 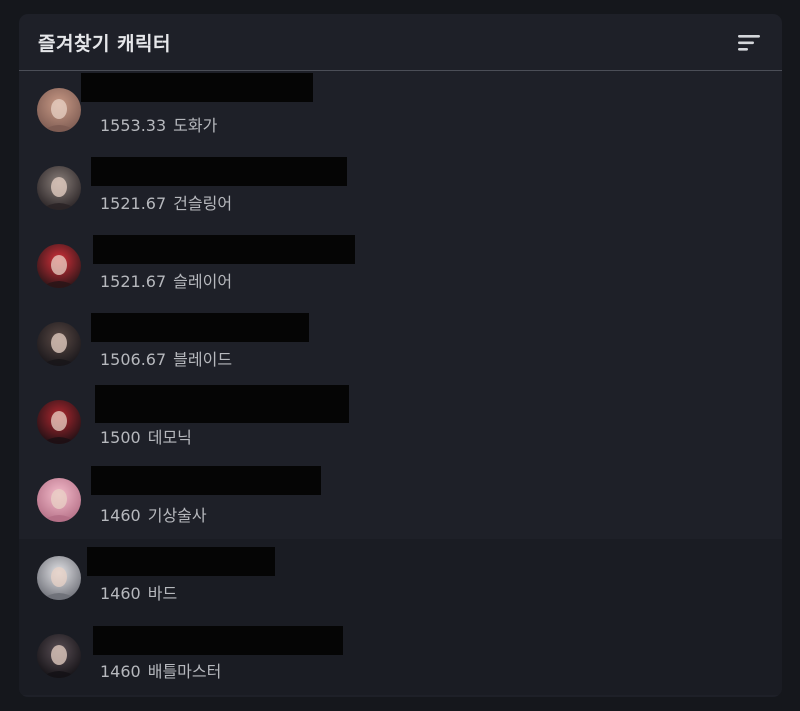 I want to click on character-stat: 1460 기상술사, so click(x=153, y=514).